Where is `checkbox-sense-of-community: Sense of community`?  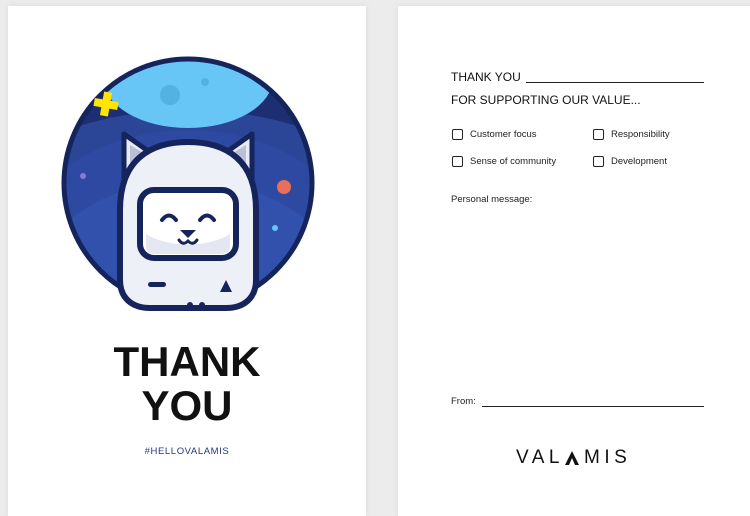
checkbox-sense-of-community: Sense of community is located at coordinates (504, 161).